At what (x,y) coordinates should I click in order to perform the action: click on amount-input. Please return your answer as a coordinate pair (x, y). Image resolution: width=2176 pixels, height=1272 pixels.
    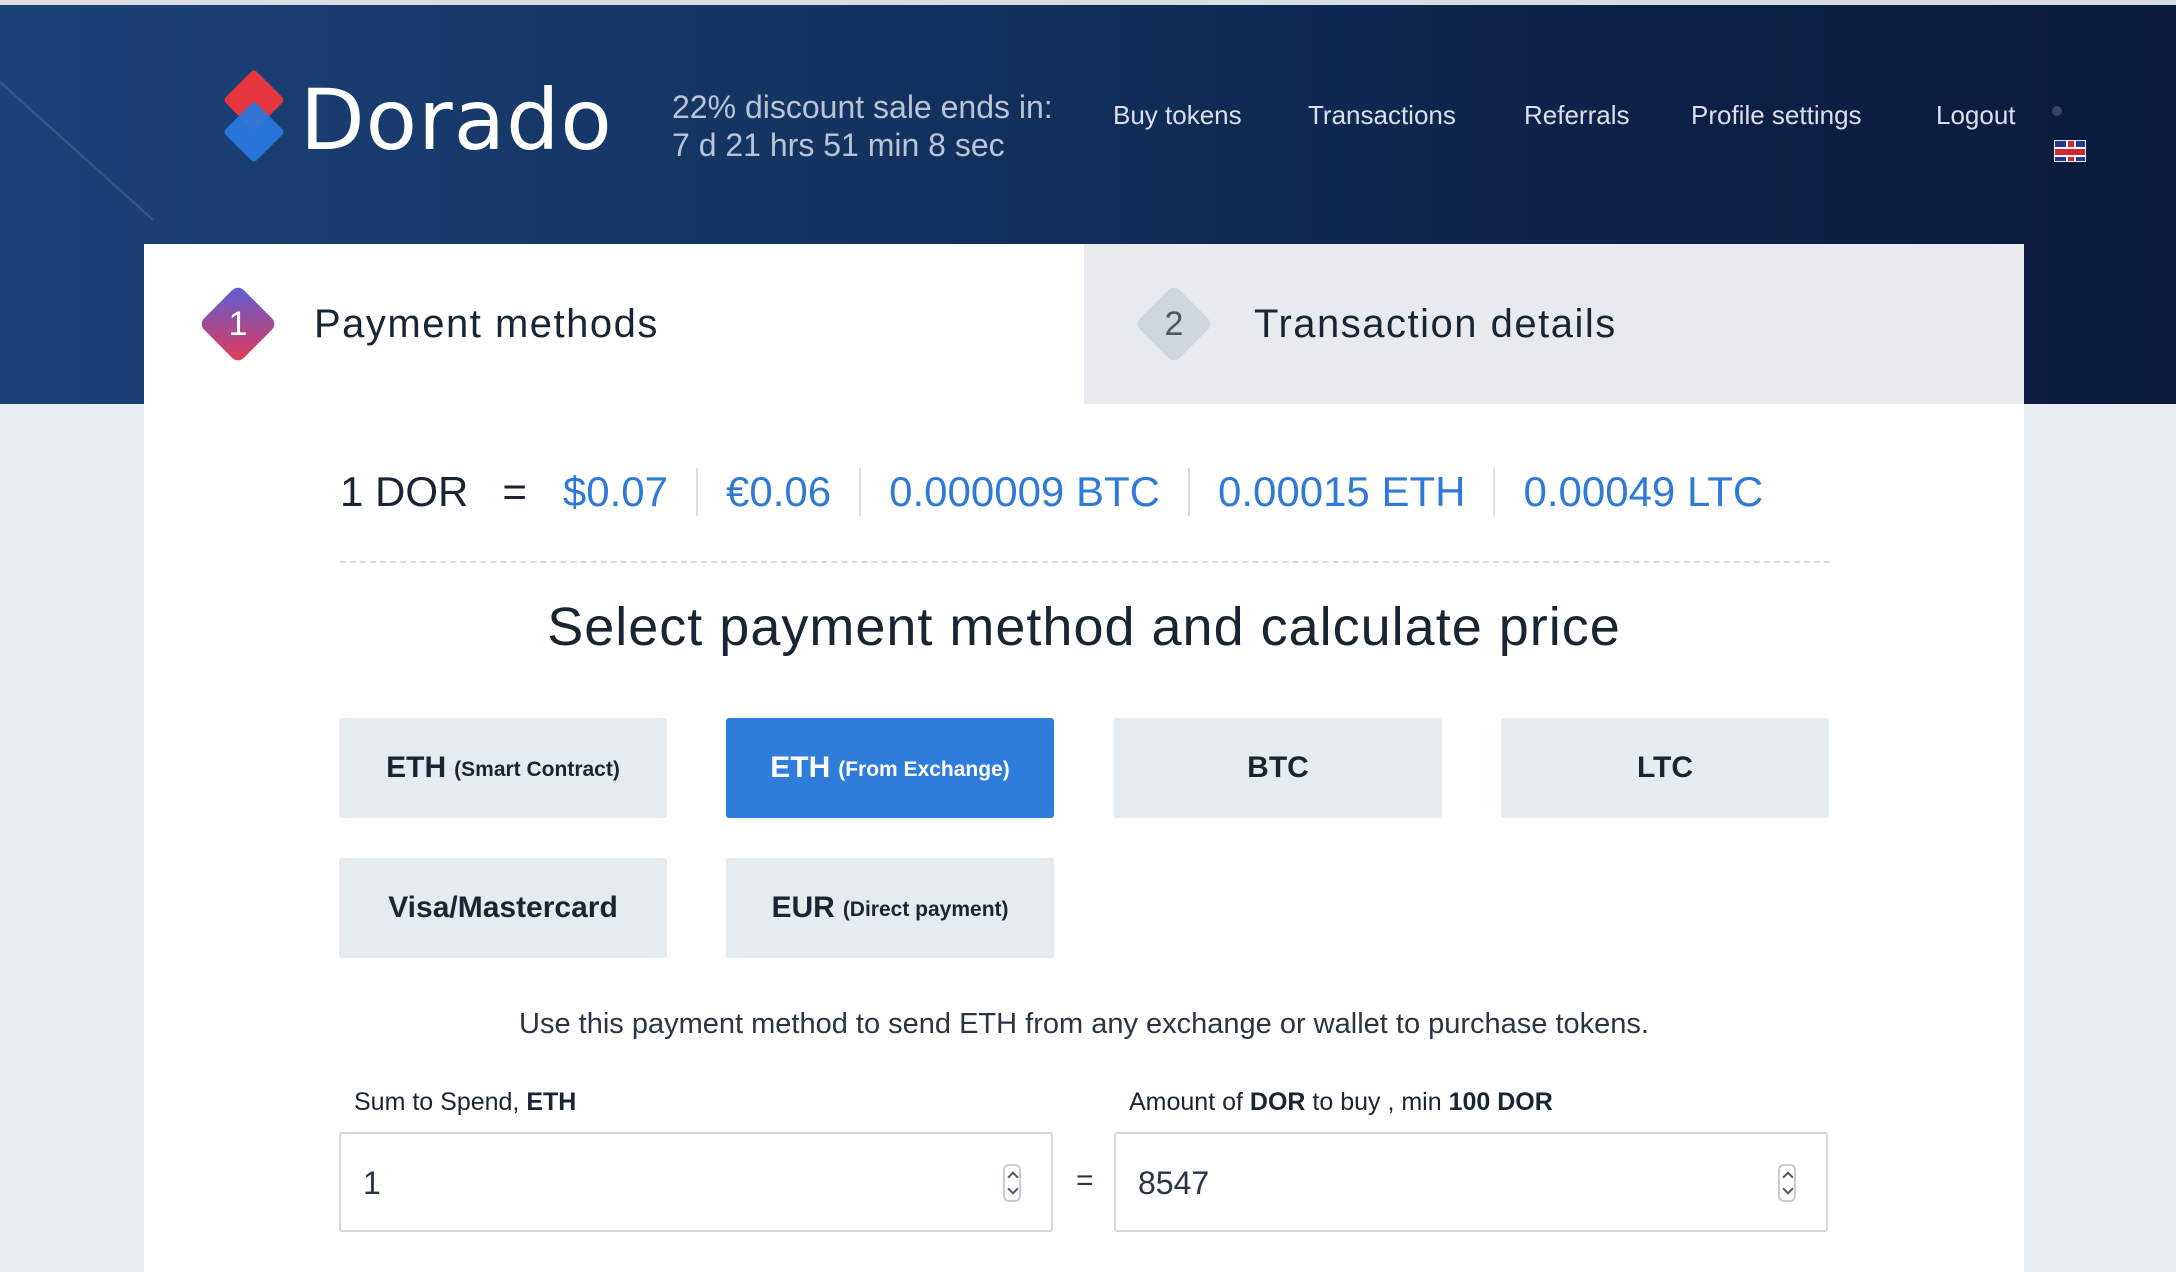
    Looking at the image, I should click on (1438, 1183).